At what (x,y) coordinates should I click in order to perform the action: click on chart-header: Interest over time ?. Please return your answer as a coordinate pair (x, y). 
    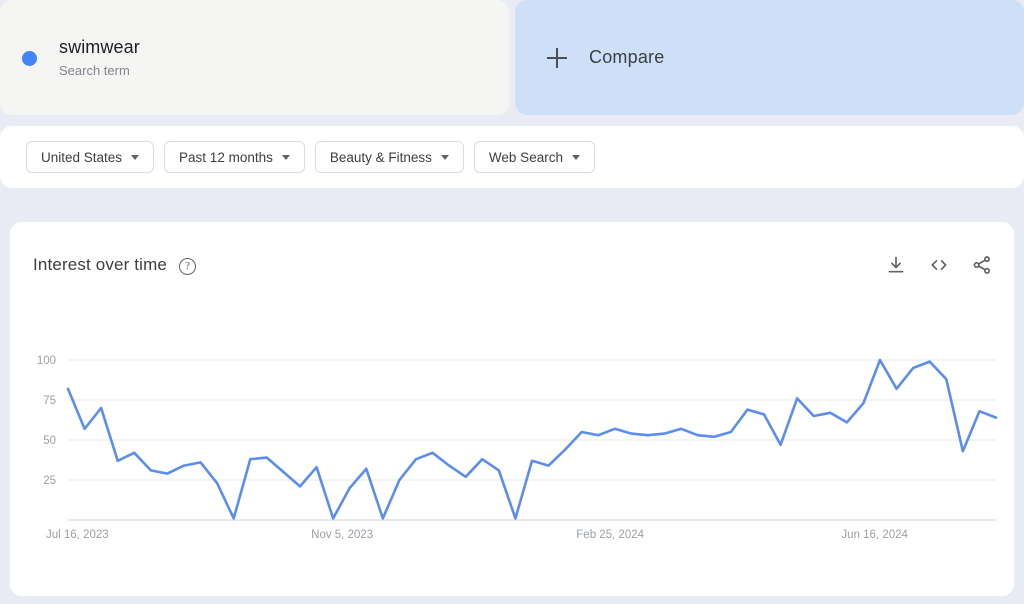
    Looking at the image, I should click on (512, 265).